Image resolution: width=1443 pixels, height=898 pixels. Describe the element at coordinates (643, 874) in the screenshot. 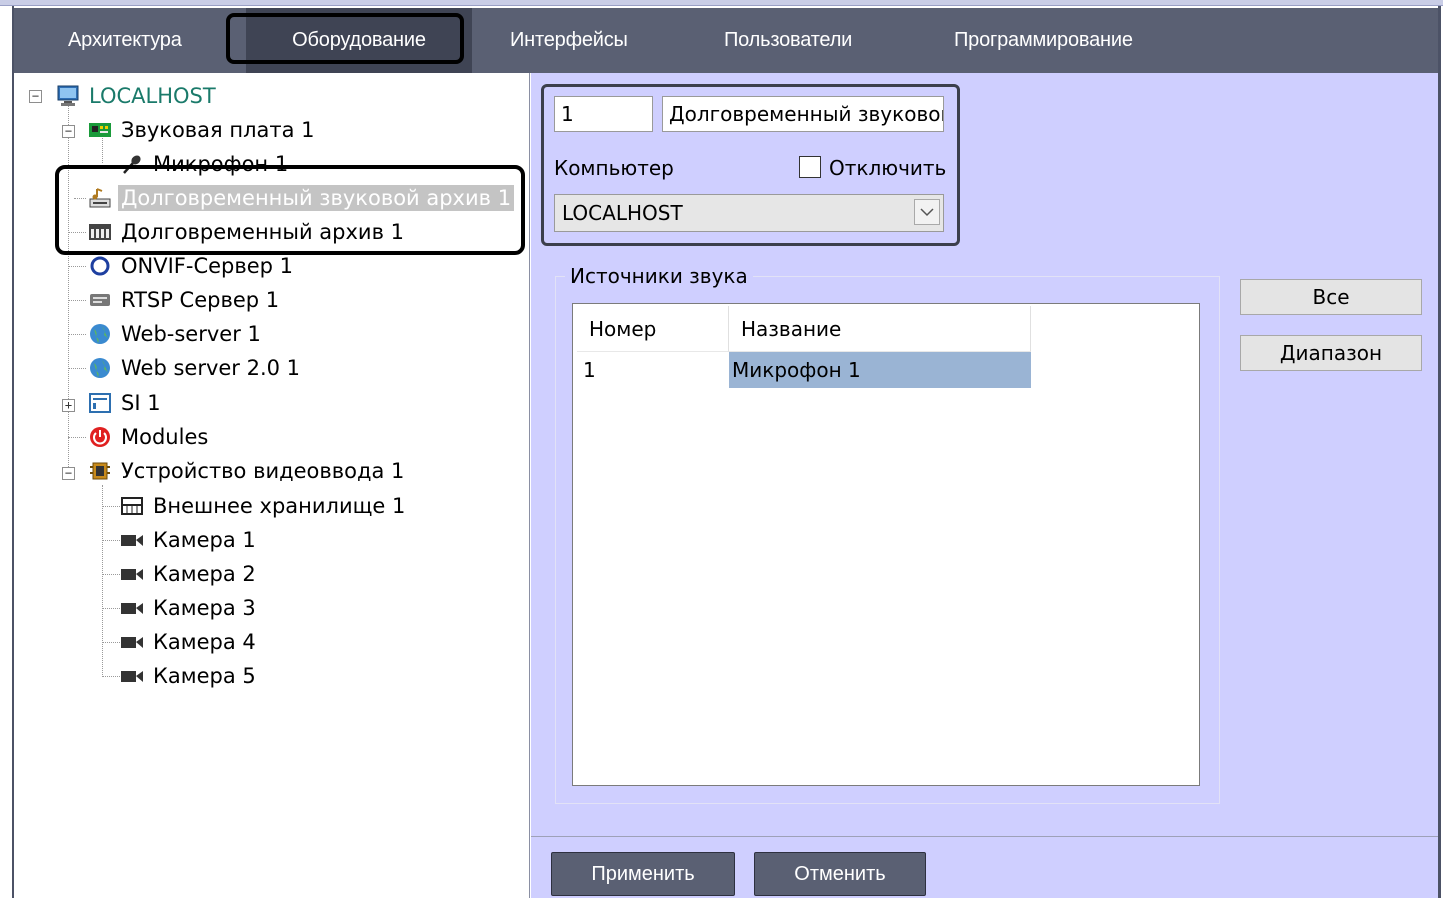

I see `apply-button: Применить` at that location.